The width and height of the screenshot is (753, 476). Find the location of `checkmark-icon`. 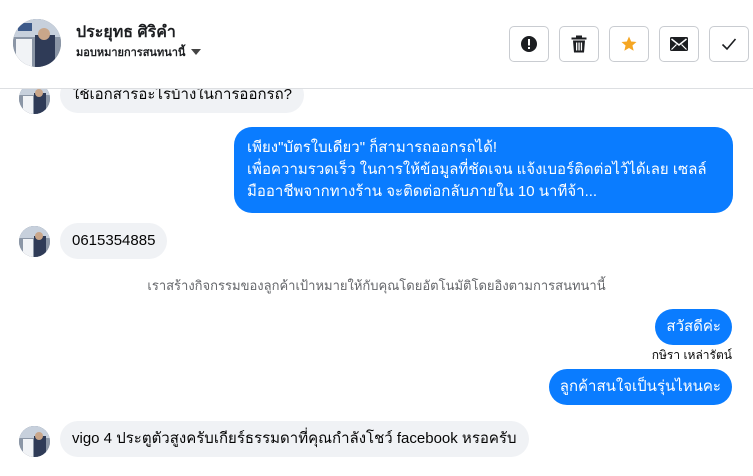

checkmark-icon is located at coordinates (729, 44).